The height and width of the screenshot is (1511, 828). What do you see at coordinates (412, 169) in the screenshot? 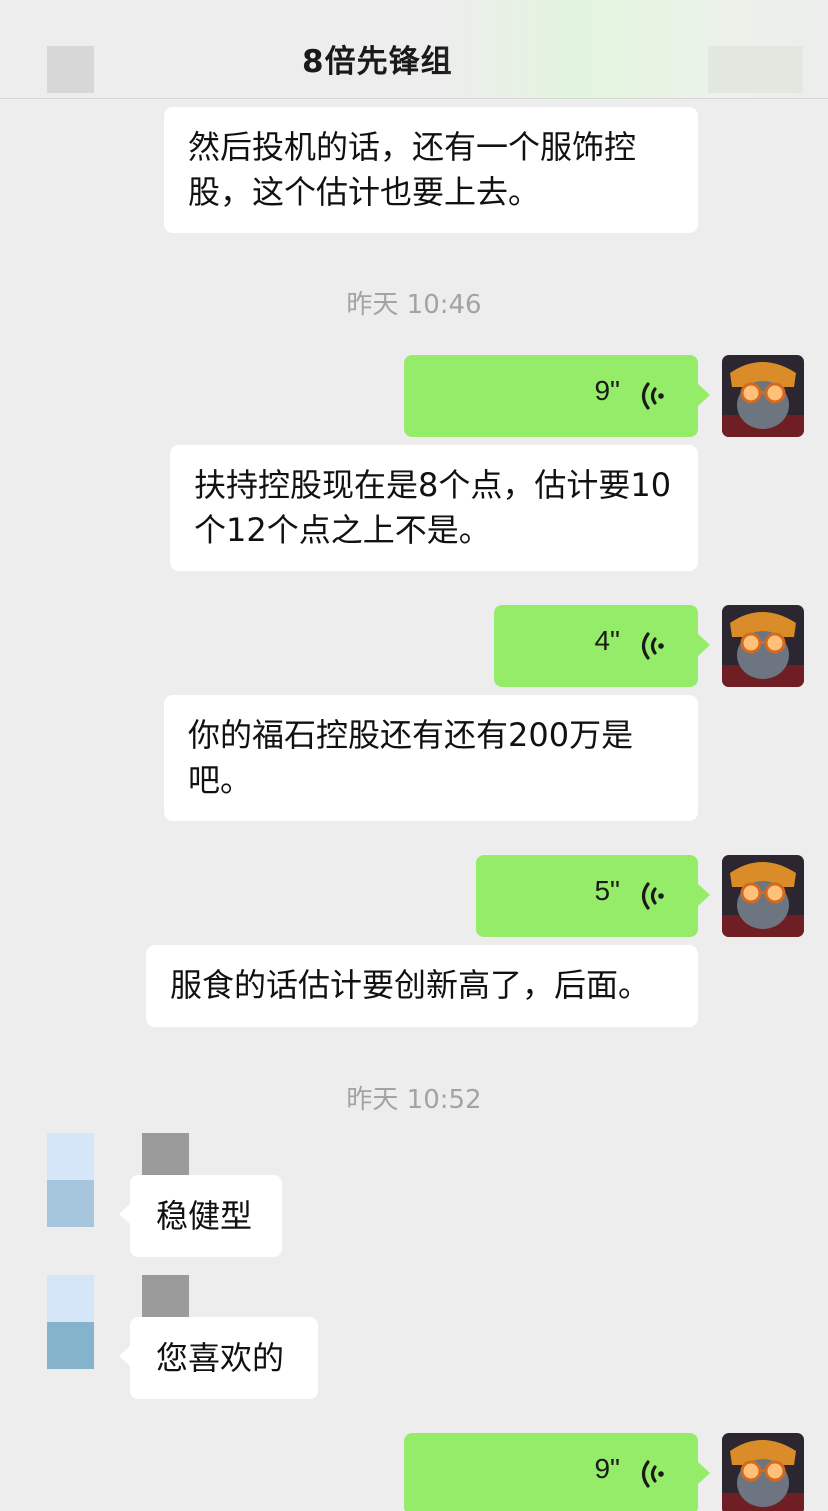
I see `transcript-text: 然后投机的话，还有一个服饰控股，这个估计也要上去。` at bounding box center [412, 169].